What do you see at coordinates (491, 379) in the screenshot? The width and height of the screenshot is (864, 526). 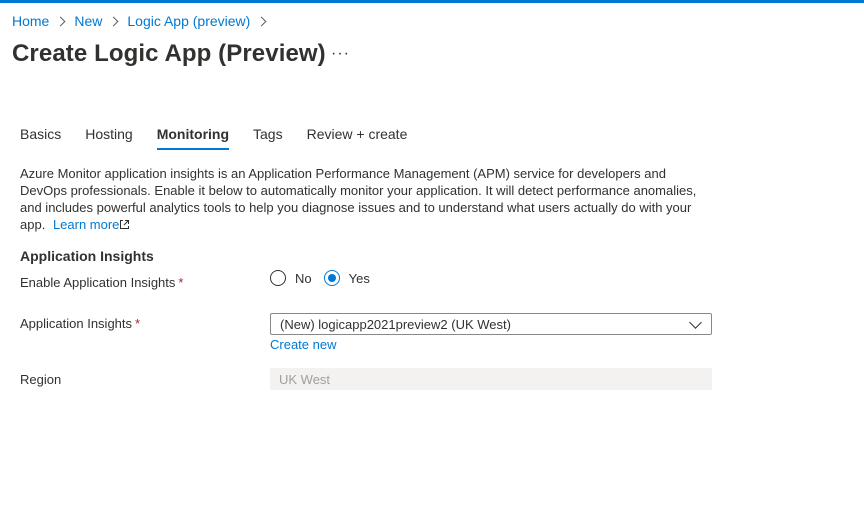 I see `region-field: UK West` at bounding box center [491, 379].